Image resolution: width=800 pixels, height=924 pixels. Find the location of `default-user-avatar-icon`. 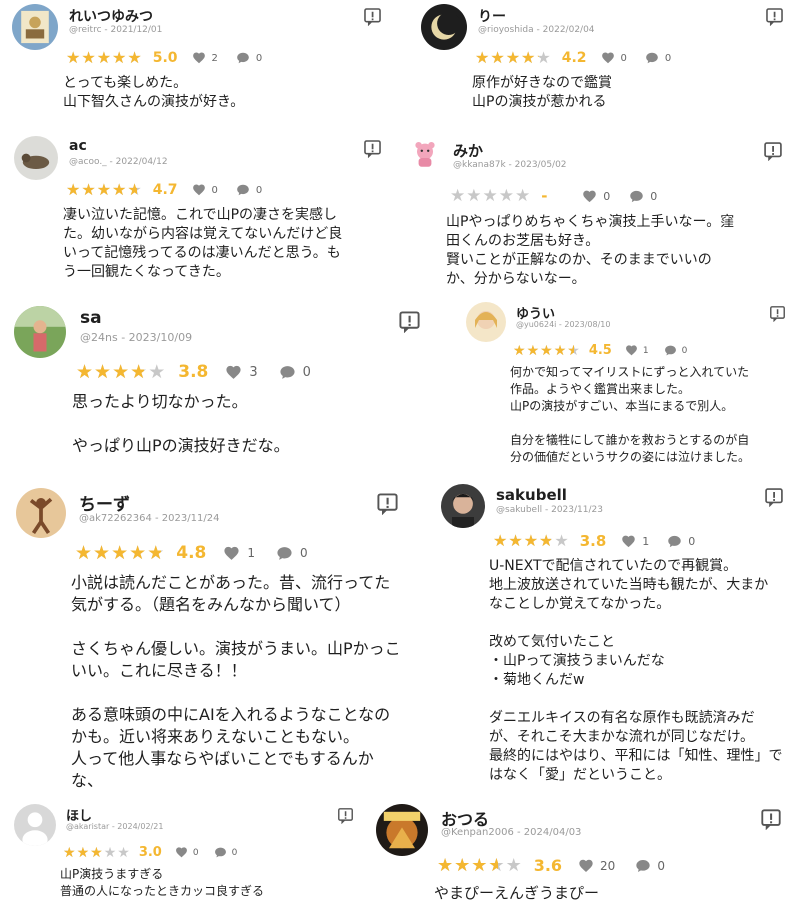

default-user-avatar-icon is located at coordinates (35, 825).